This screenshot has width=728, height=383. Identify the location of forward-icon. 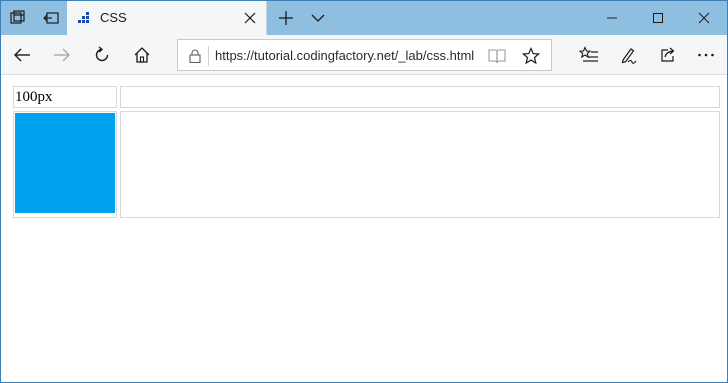
(62, 55).